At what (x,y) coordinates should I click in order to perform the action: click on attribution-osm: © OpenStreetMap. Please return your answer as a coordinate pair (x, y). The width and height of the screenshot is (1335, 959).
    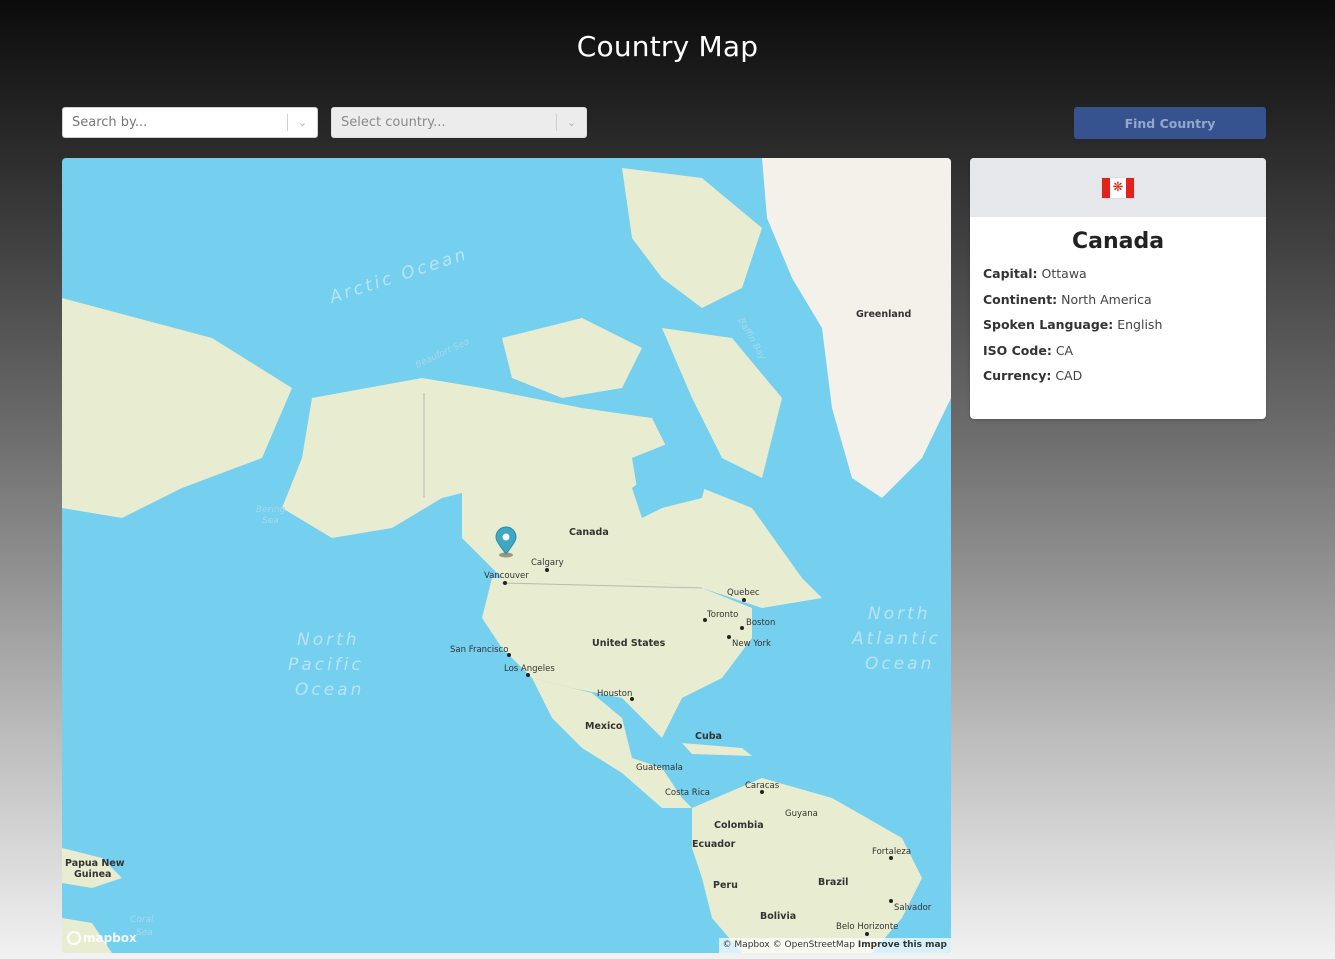
    Looking at the image, I should click on (814, 945).